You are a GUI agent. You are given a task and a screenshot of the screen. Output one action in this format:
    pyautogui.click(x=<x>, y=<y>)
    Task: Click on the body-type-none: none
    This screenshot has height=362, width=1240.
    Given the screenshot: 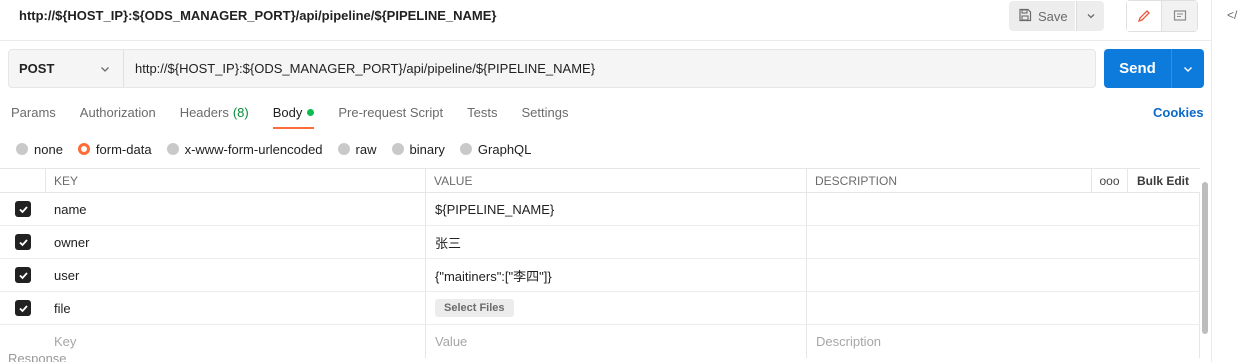 What is the action you would take?
    pyautogui.click(x=39, y=149)
    